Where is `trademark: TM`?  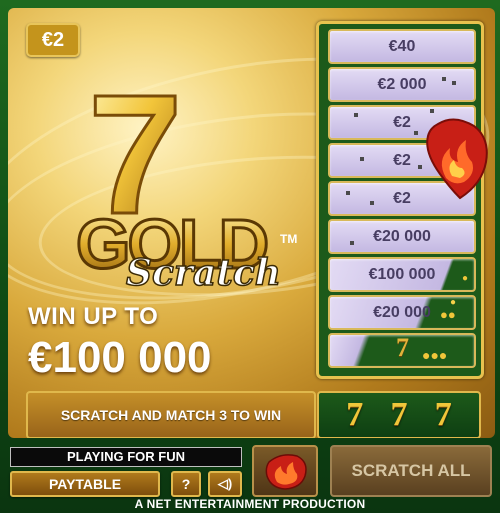
trademark: TM is located at coordinates (288, 239).